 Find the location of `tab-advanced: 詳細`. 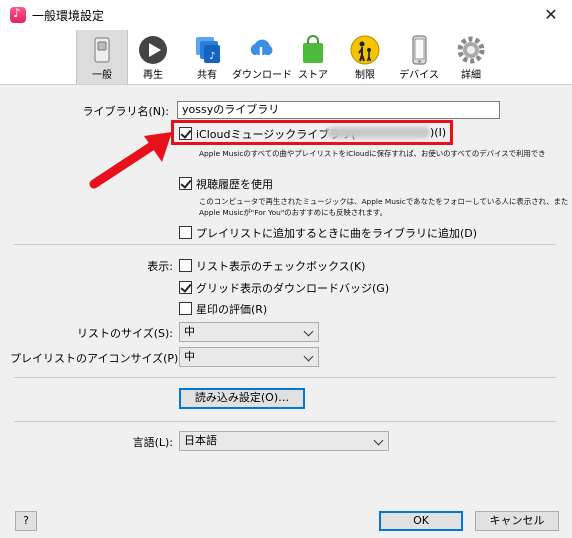

tab-advanced: 詳細 is located at coordinates (471, 57).